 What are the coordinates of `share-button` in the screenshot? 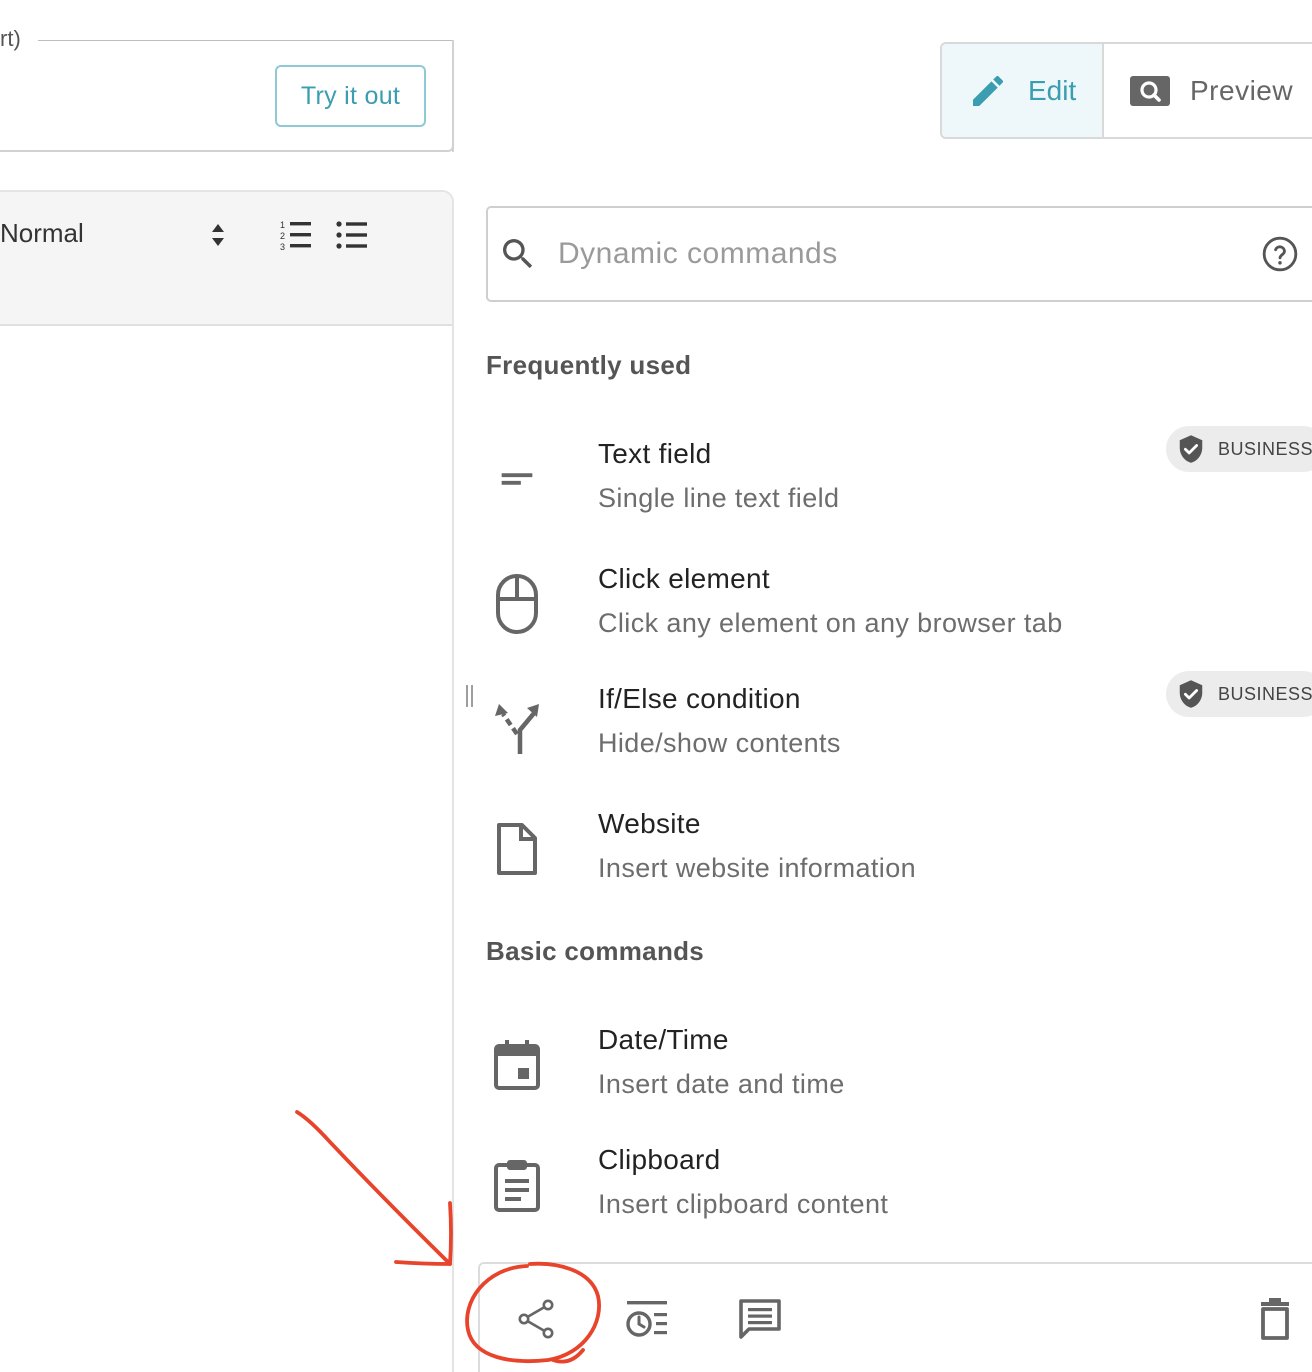 It's located at (537, 1319).